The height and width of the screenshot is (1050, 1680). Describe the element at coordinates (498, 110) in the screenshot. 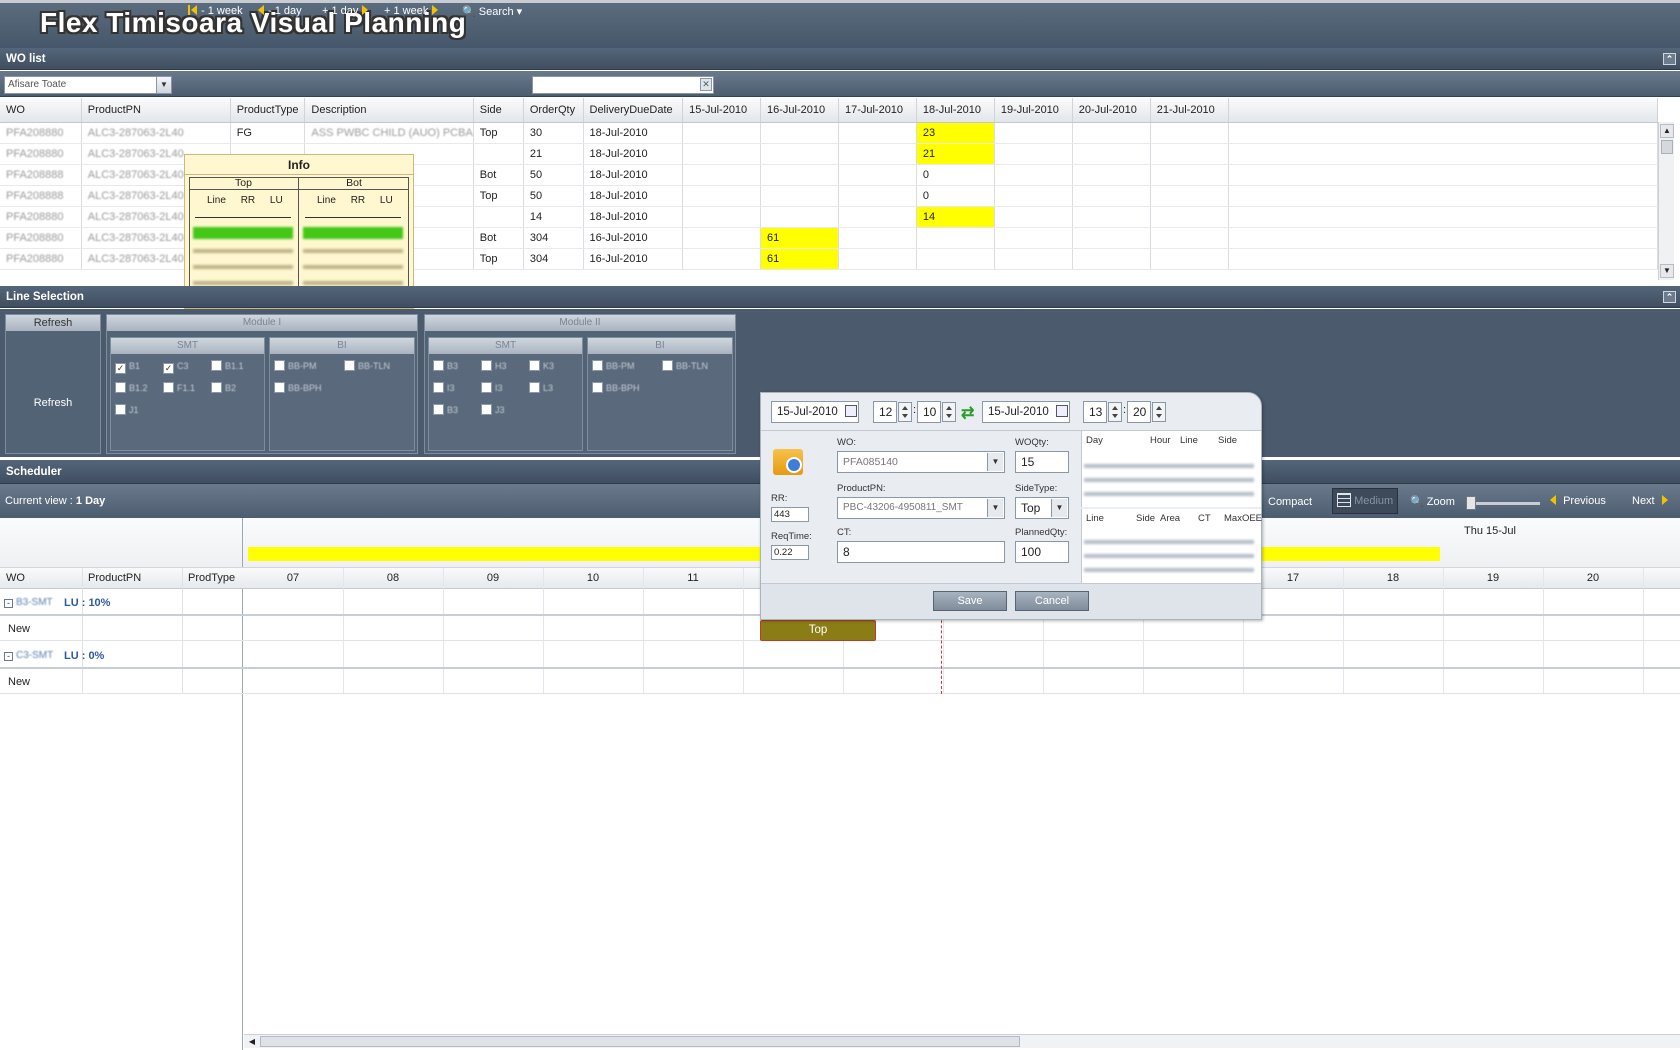

I see `column-header: Side` at that location.